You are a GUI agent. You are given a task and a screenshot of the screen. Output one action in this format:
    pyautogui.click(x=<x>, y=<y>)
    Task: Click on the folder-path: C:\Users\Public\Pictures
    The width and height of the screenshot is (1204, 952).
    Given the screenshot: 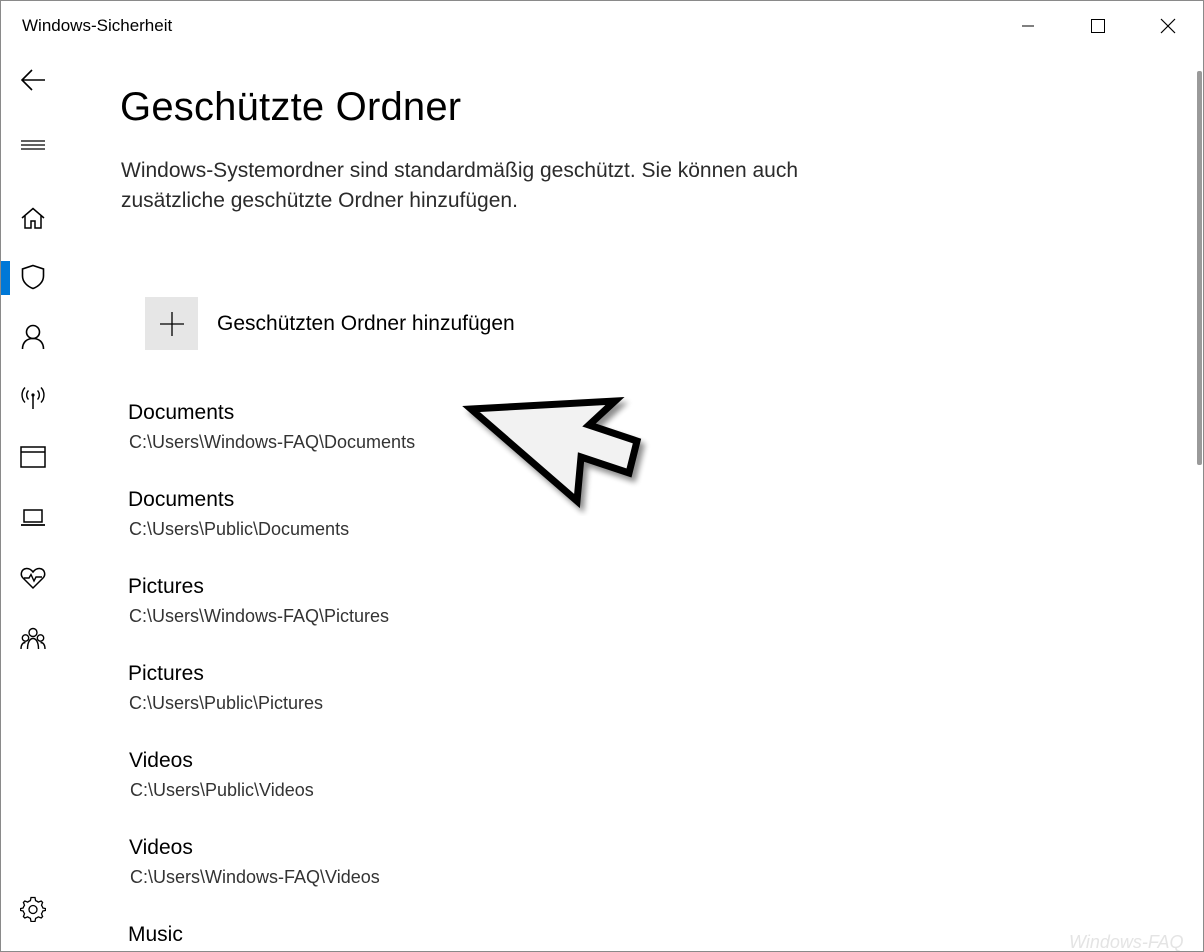 What is the action you would take?
    pyautogui.click(x=226, y=703)
    